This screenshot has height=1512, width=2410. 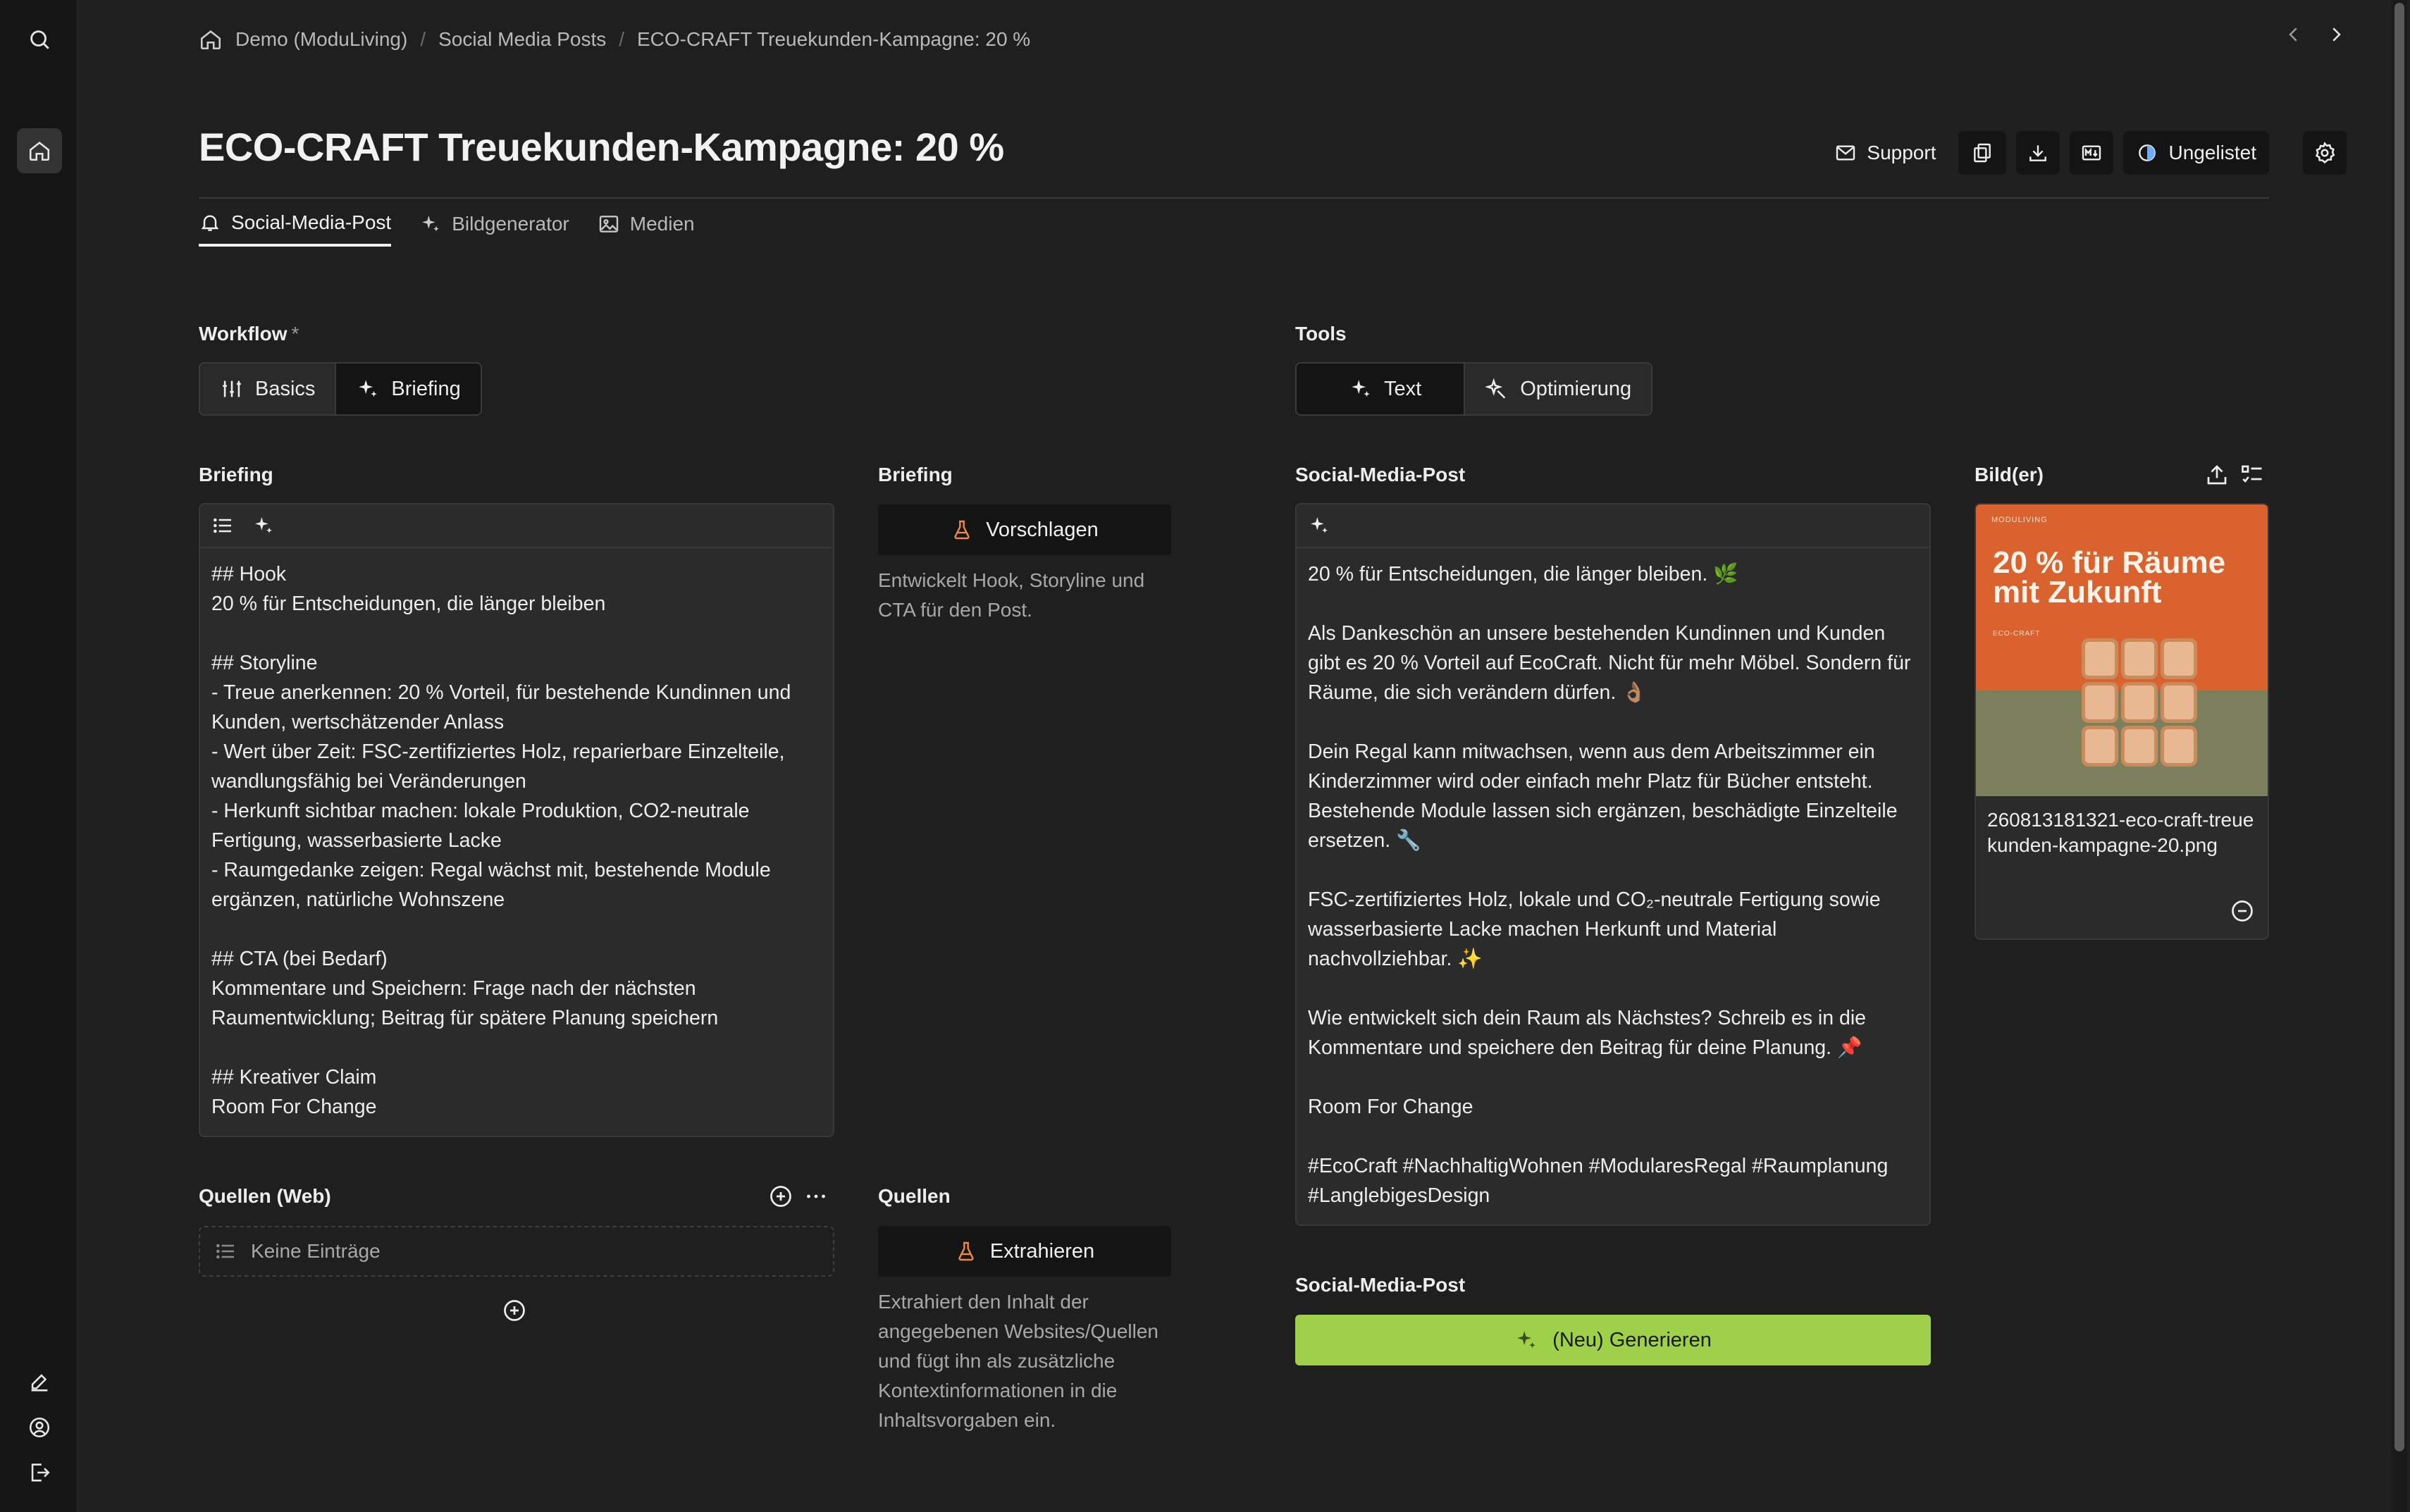 What do you see at coordinates (662, 224) in the screenshot?
I see `tab-label: Medien` at bounding box center [662, 224].